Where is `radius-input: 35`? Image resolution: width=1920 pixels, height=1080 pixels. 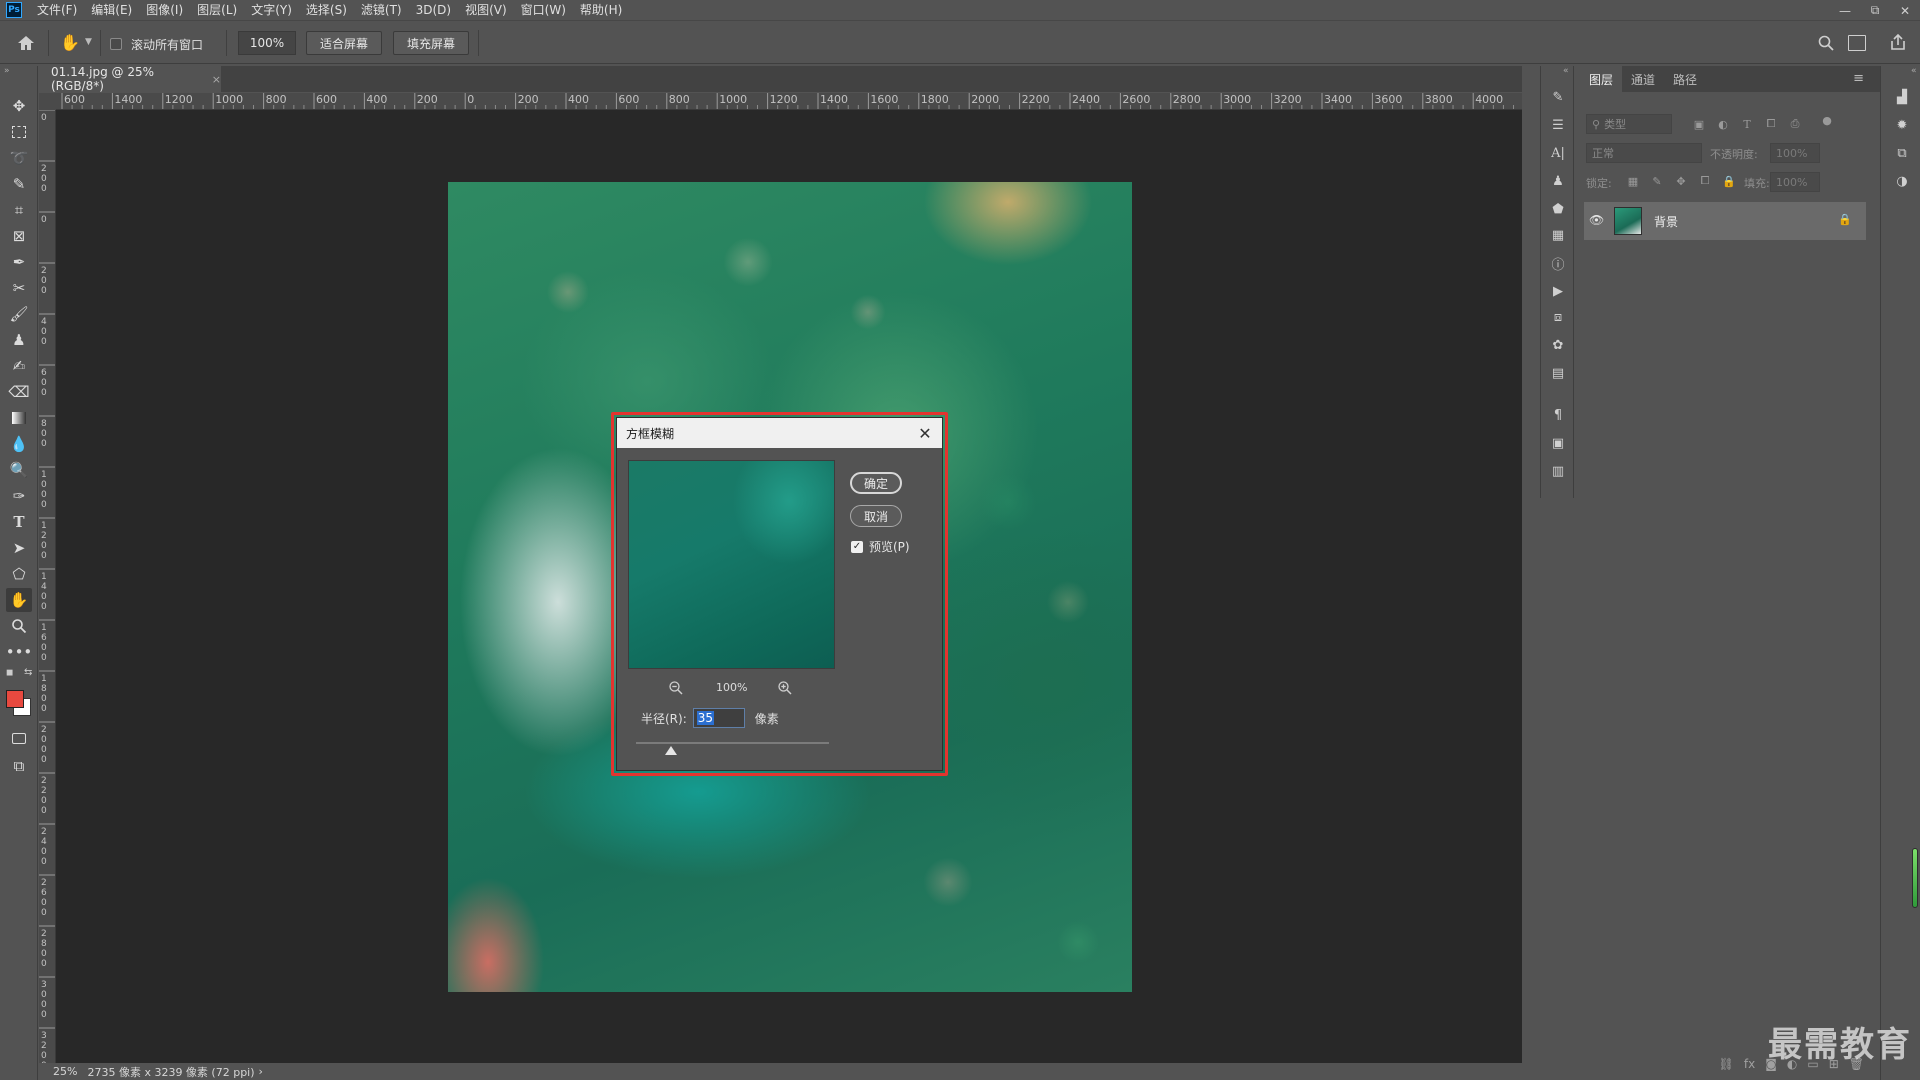 radius-input: 35 is located at coordinates (718, 718).